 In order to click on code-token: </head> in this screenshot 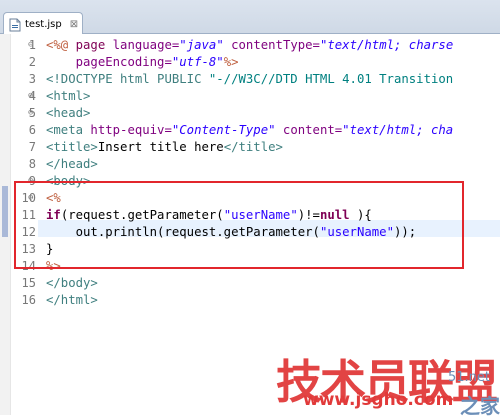, I will do `click(72, 164)`.